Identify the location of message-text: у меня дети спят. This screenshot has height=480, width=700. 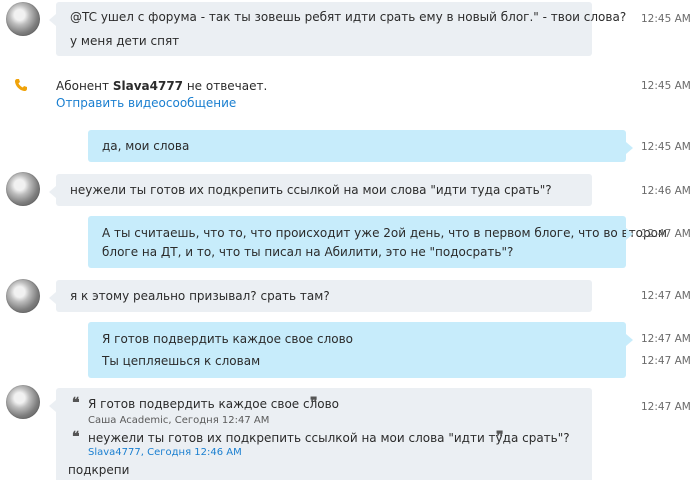
(125, 41).